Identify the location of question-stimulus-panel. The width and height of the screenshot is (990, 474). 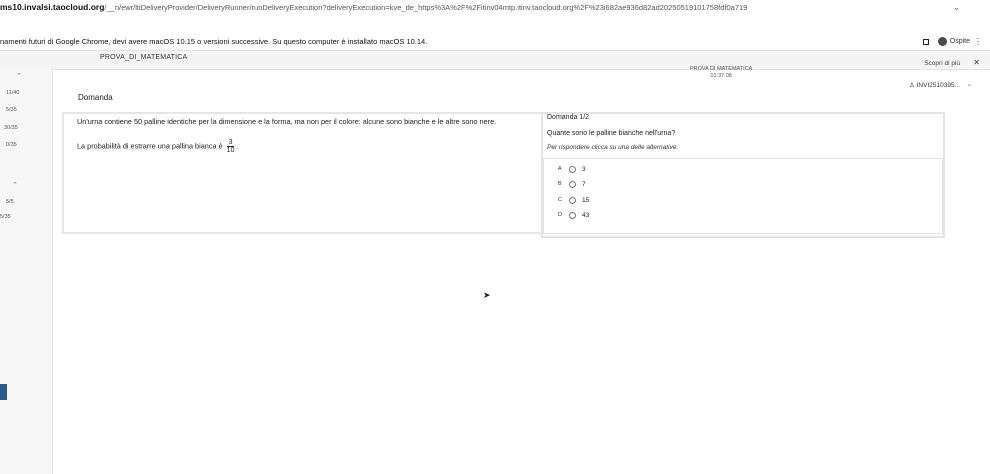
(303, 173).